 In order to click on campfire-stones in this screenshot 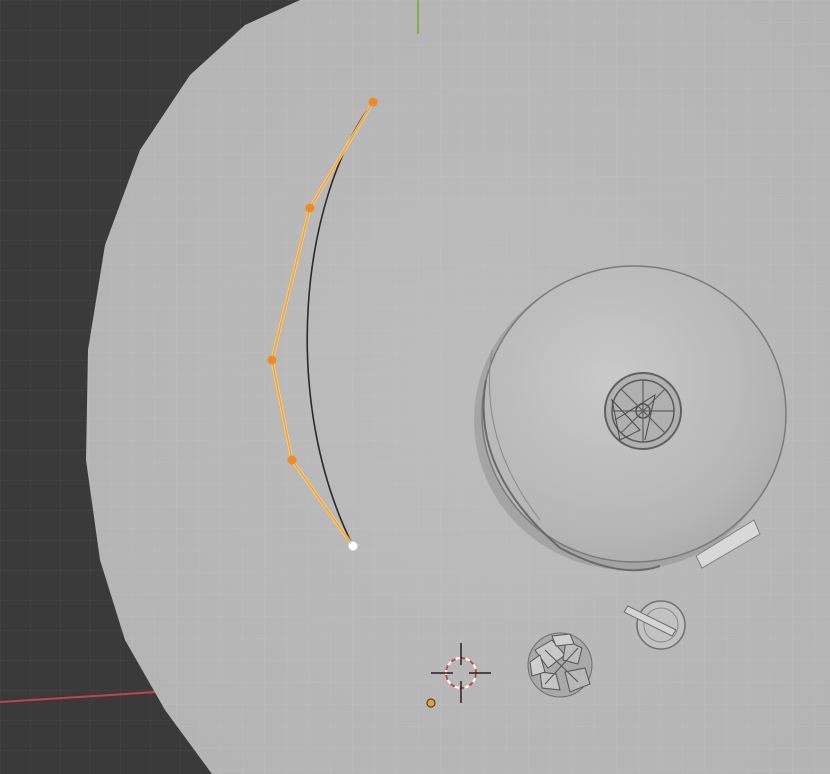, I will do `click(560, 665)`.